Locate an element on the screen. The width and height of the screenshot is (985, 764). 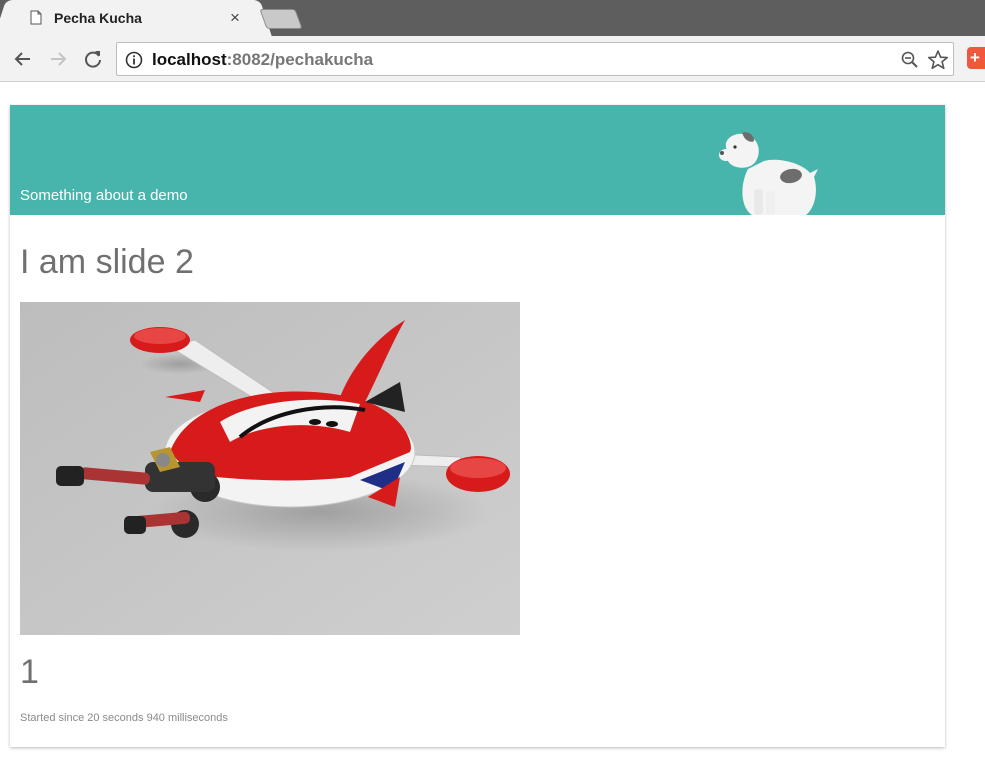
extension-label: + is located at coordinates (975, 57).